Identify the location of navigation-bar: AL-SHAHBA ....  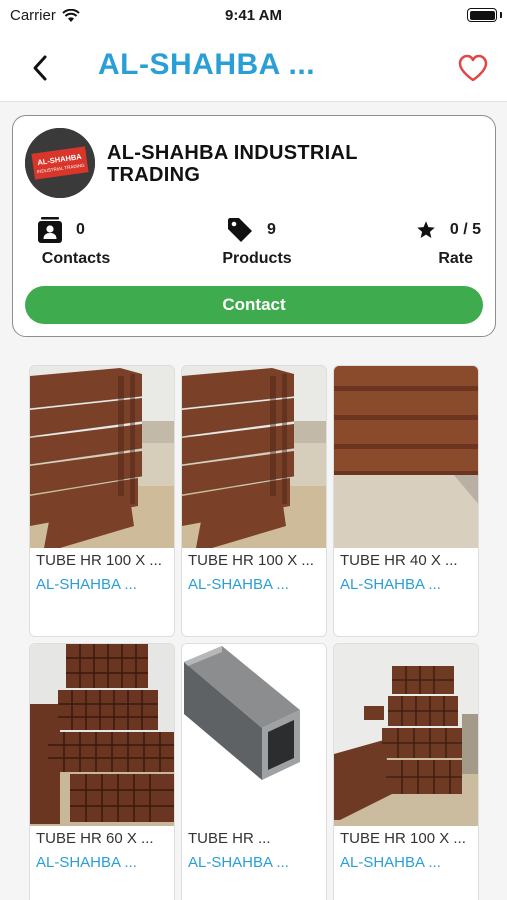
(253, 67).